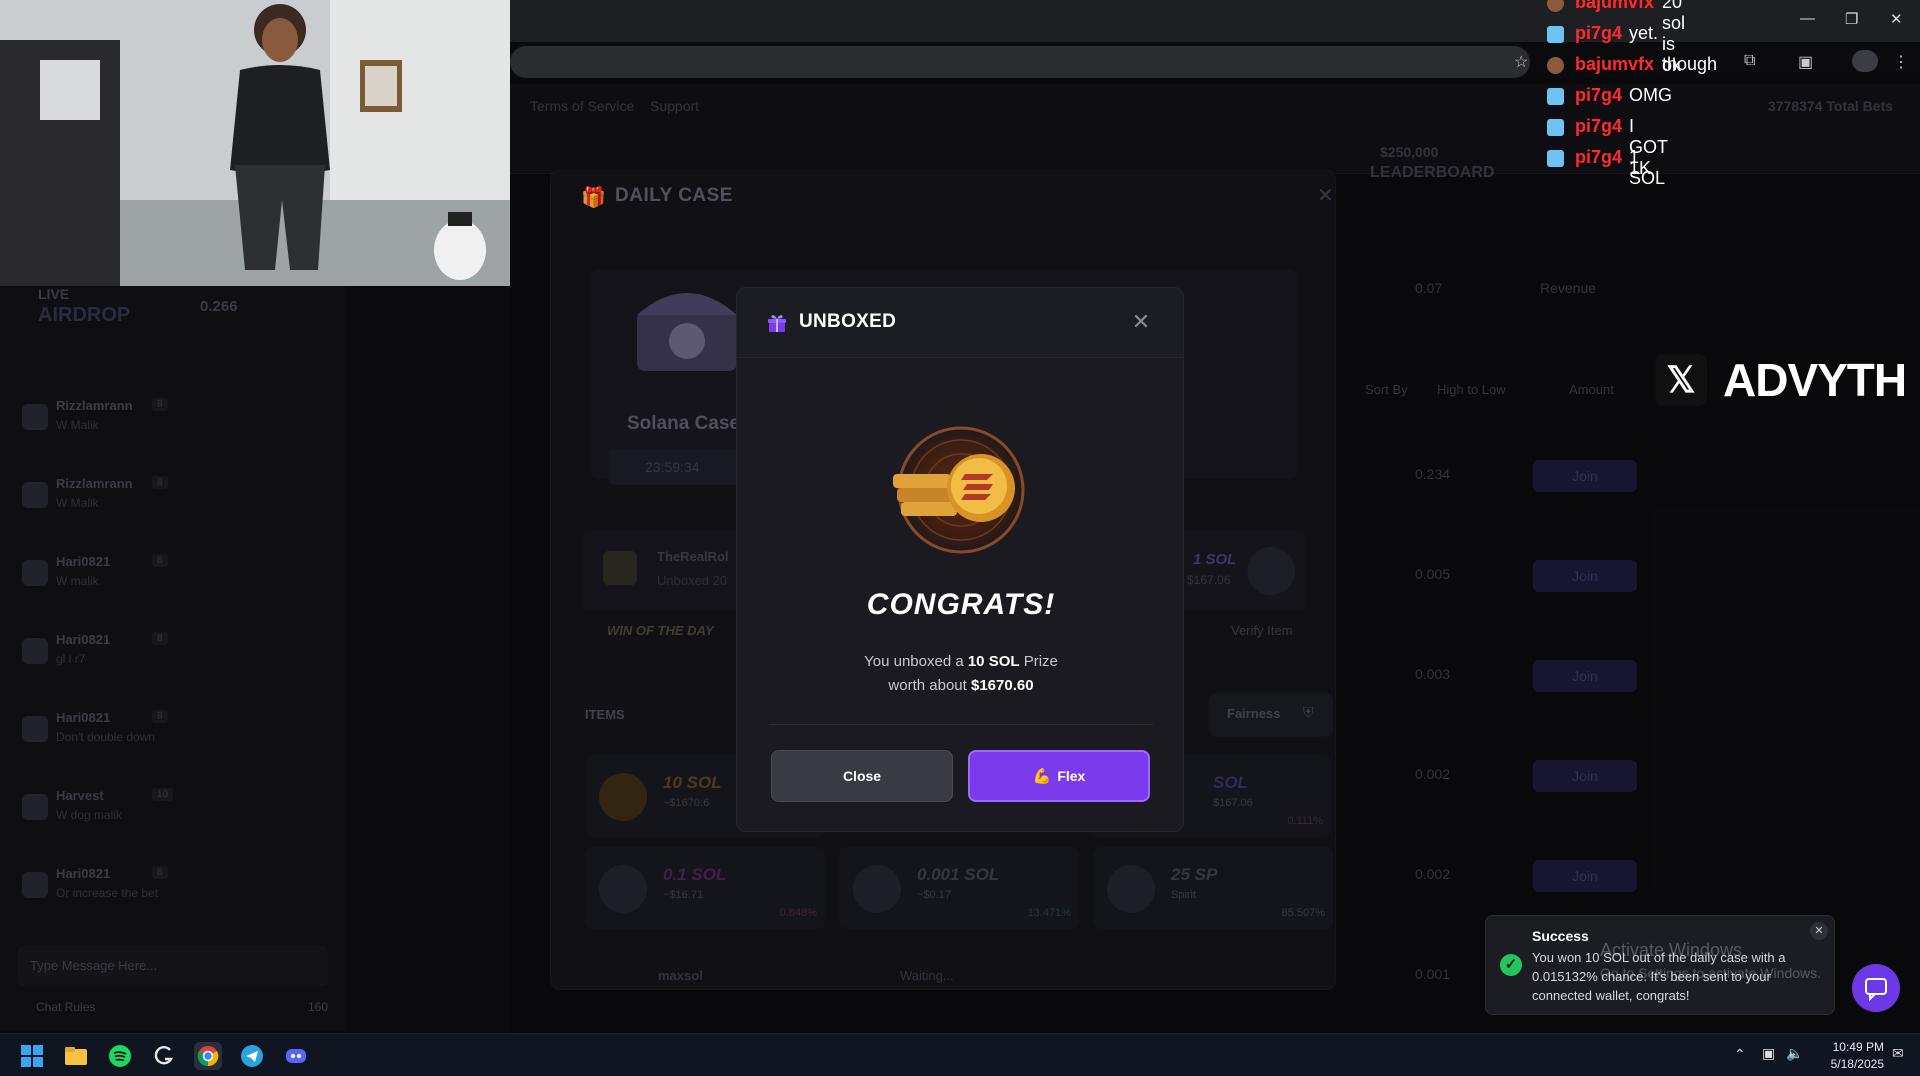  I want to click on brand-name: ADVYTH, so click(1815, 380).